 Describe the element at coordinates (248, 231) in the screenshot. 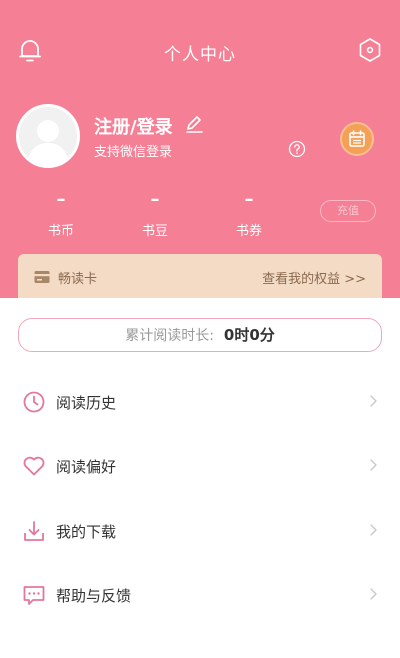

I see `stat-label: 书券` at that location.